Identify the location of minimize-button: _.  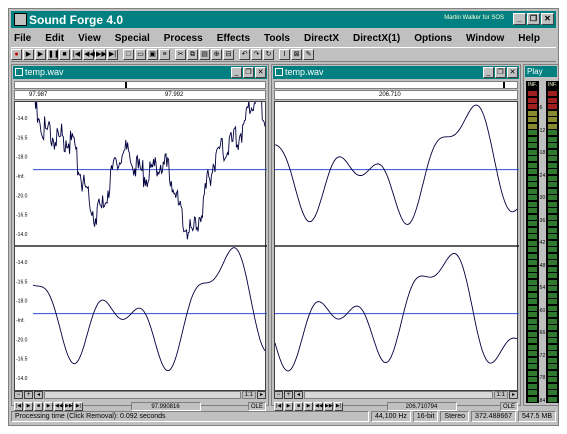
(519, 19).